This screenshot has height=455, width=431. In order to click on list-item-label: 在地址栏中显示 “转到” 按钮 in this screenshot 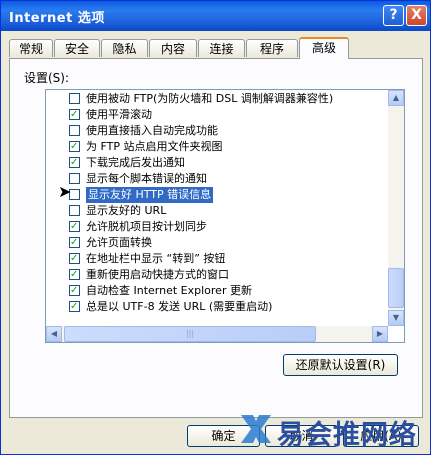, I will do `click(156, 258)`.